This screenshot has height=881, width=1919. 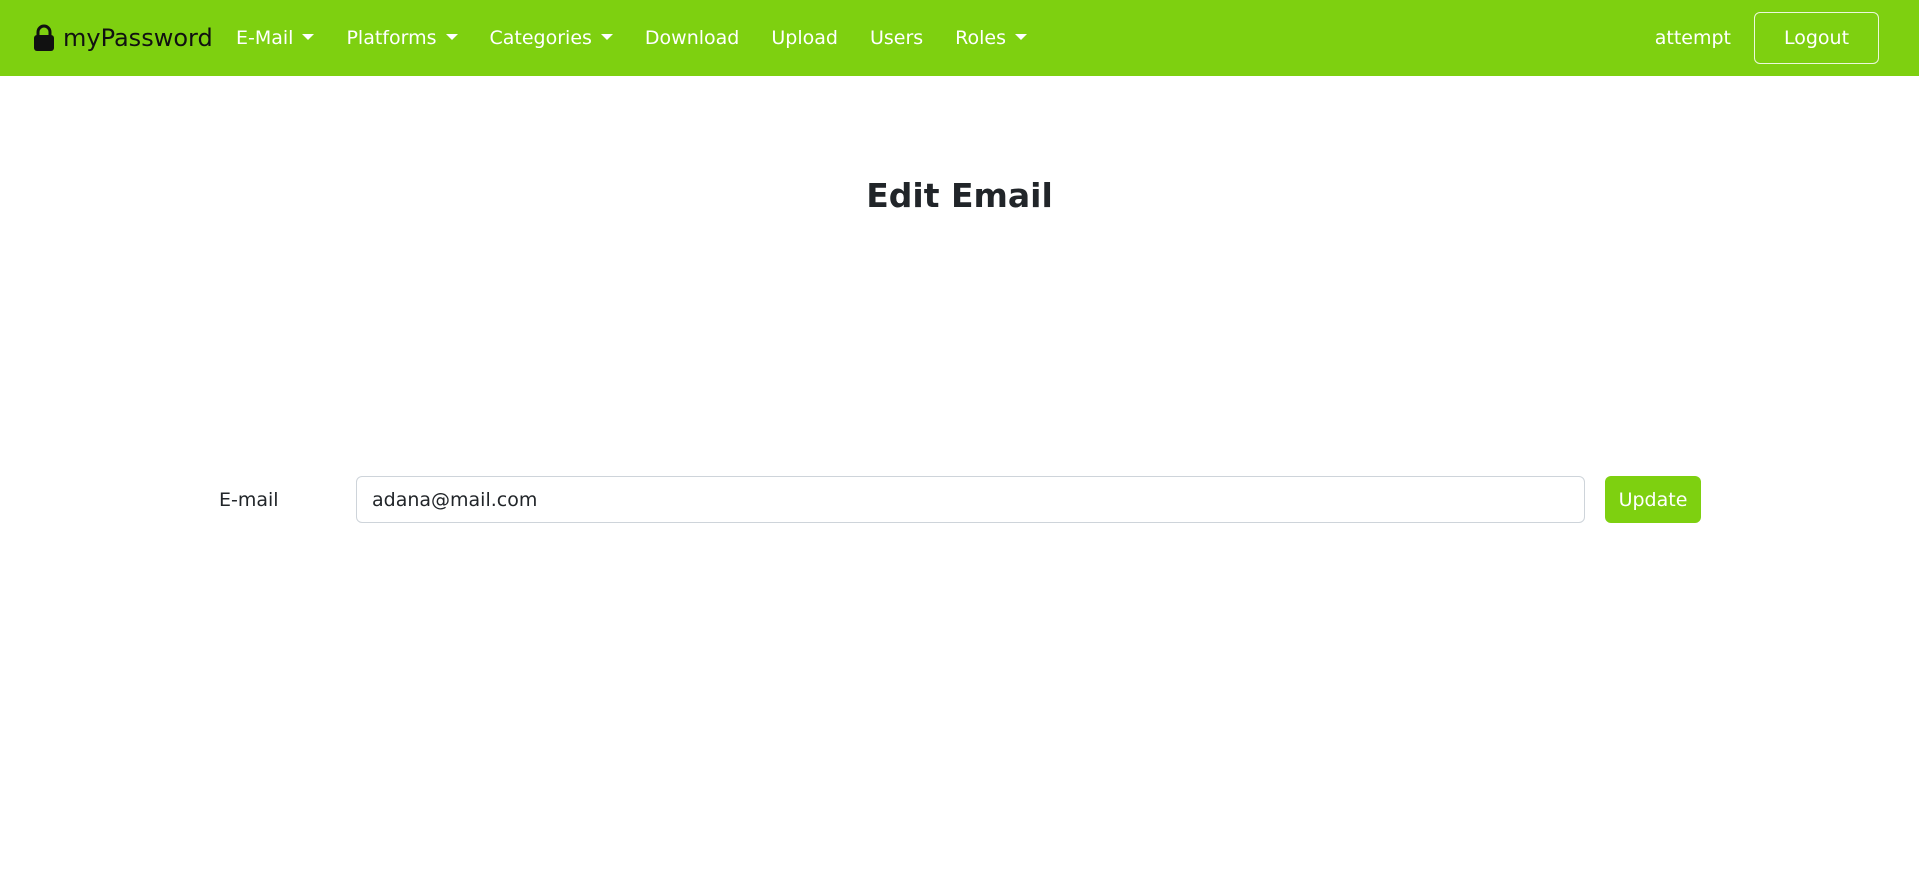 I want to click on username-label: attempt, so click(x=1692, y=38).